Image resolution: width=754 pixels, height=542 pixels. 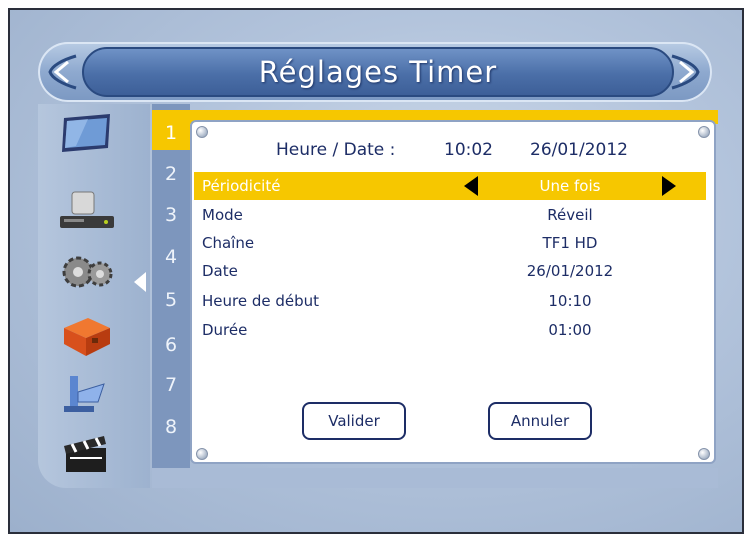 What do you see at coordinates (140, 282) in the screenshot?
I see `sidebar-selection-arrow-icon` at bounding box center [140, 282].